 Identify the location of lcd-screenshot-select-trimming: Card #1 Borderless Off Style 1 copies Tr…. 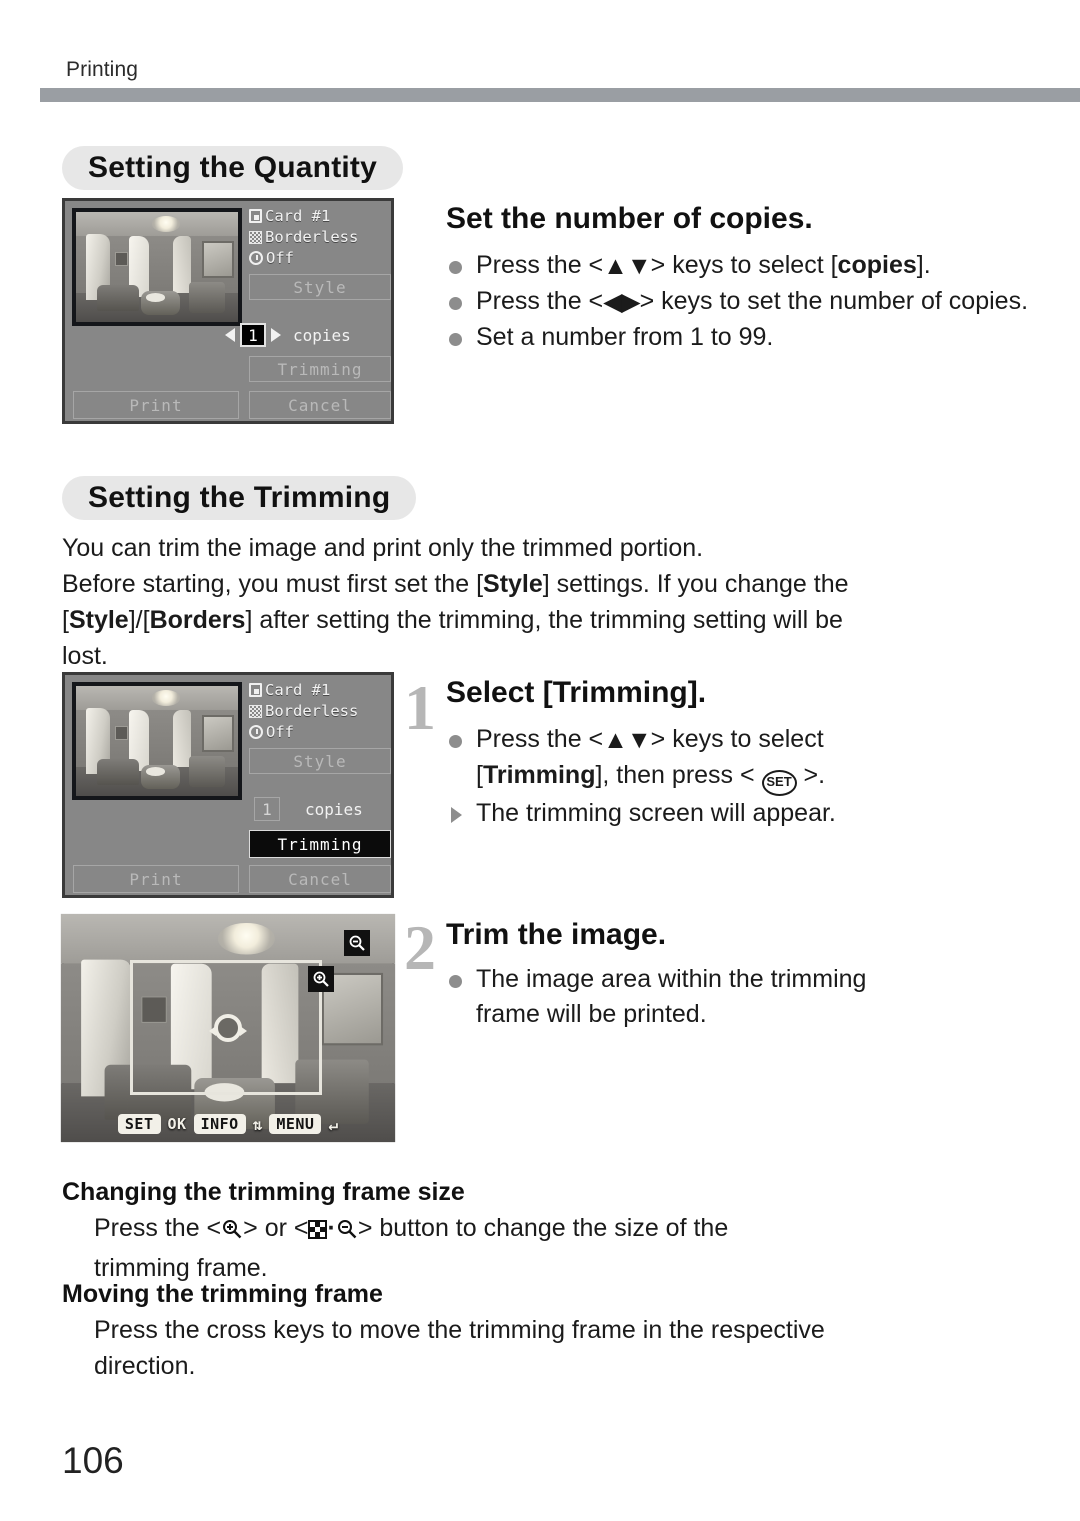
(228, 785).